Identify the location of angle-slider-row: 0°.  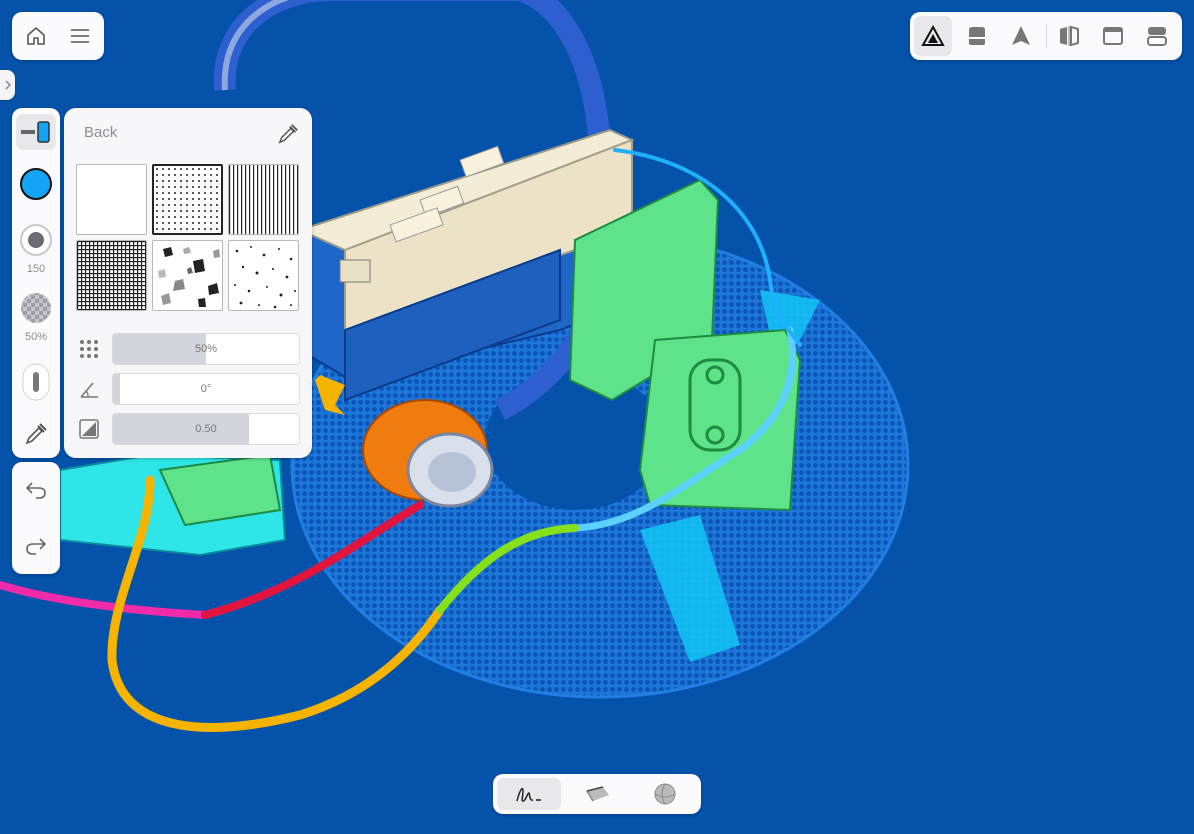
(189, 389).